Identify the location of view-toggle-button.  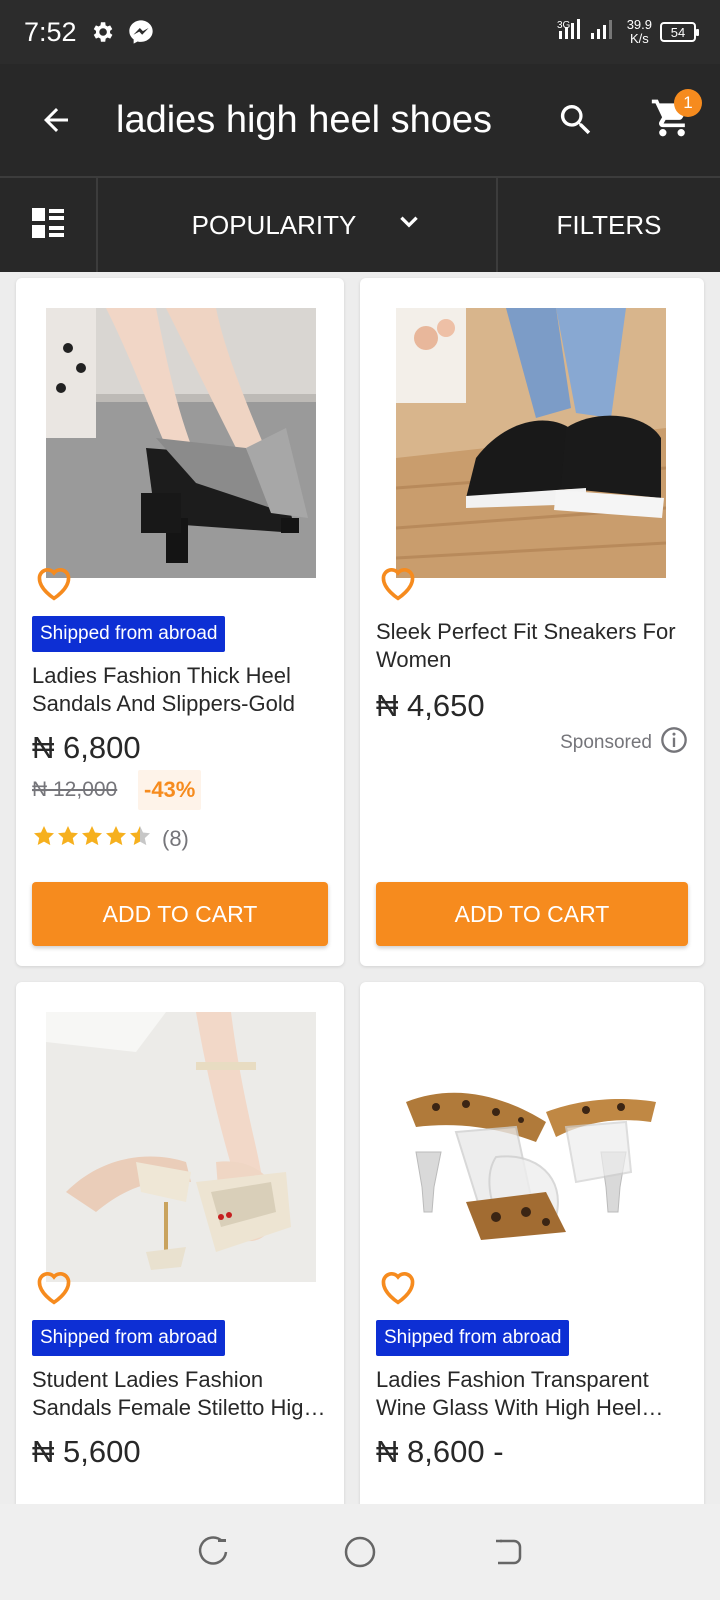
(49, 225).